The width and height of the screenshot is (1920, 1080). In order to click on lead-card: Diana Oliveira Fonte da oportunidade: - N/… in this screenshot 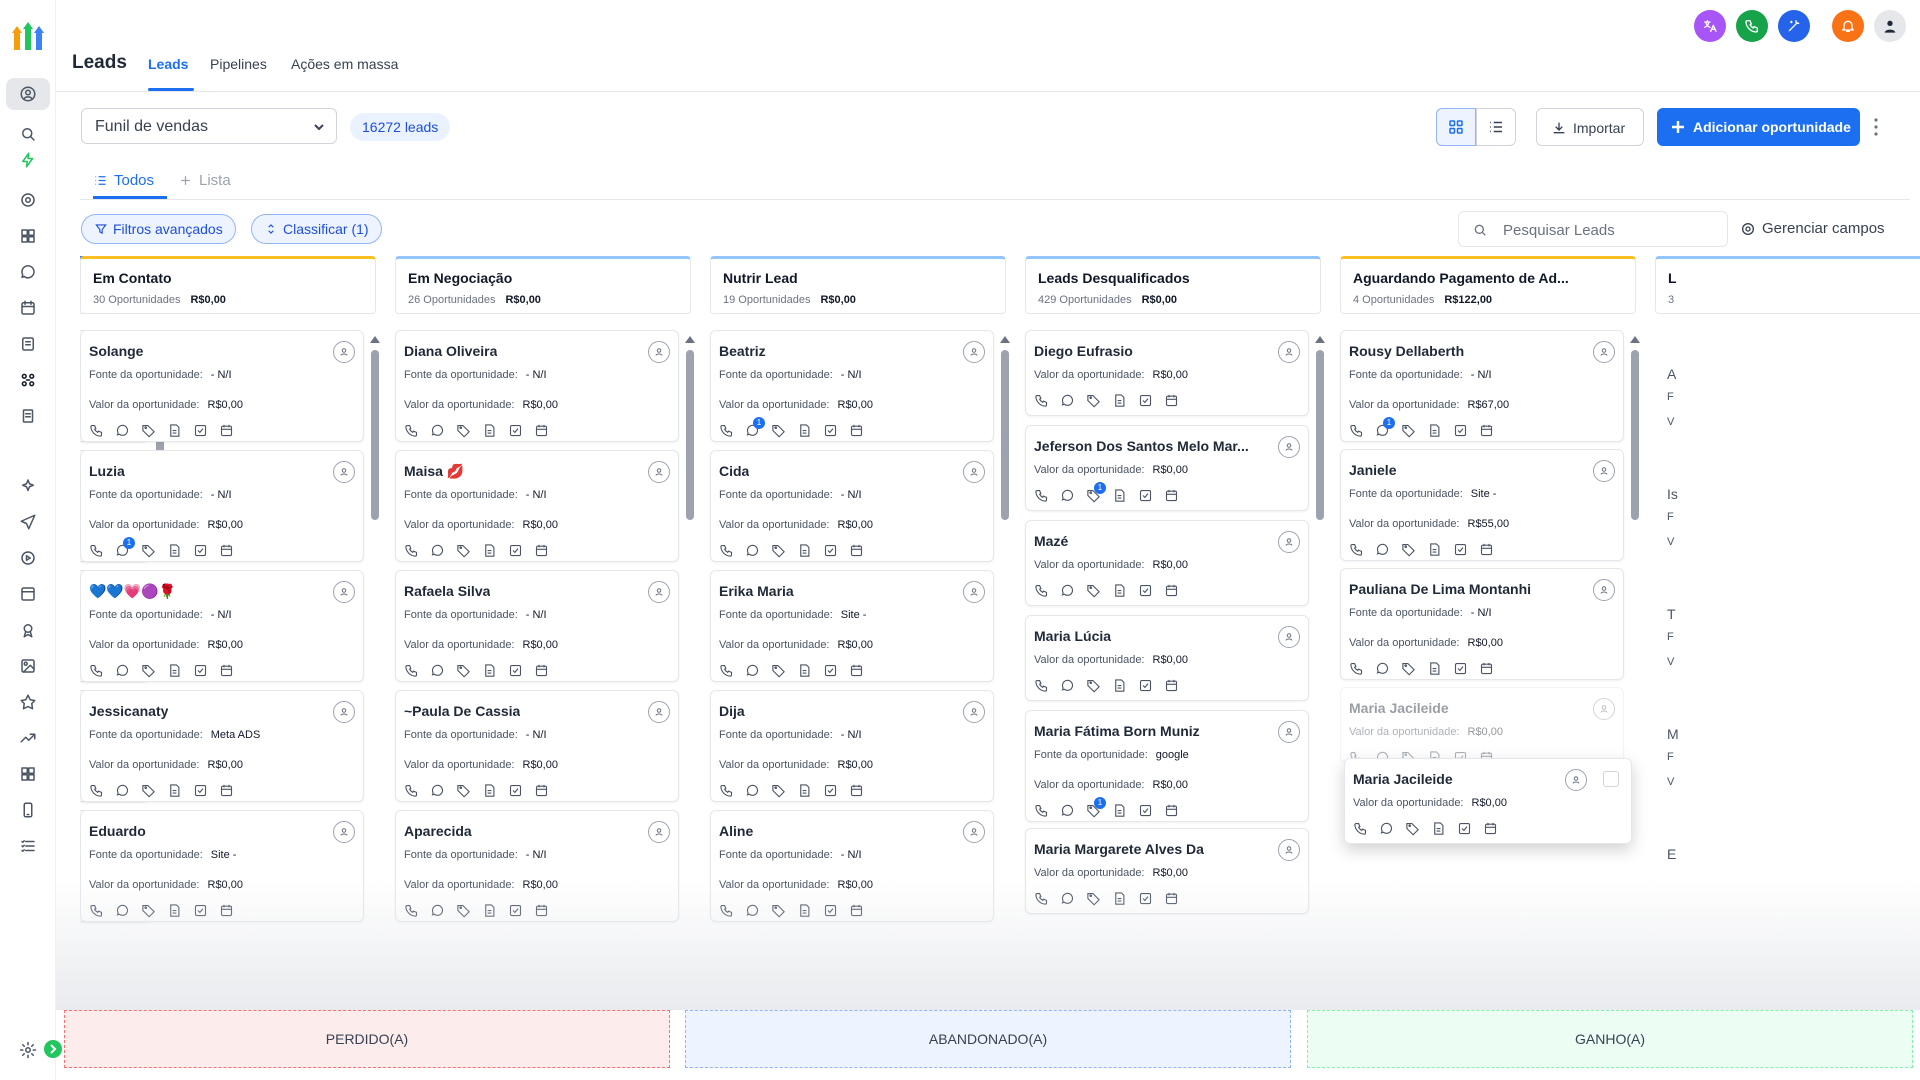, I will do `click(537, 386)`.